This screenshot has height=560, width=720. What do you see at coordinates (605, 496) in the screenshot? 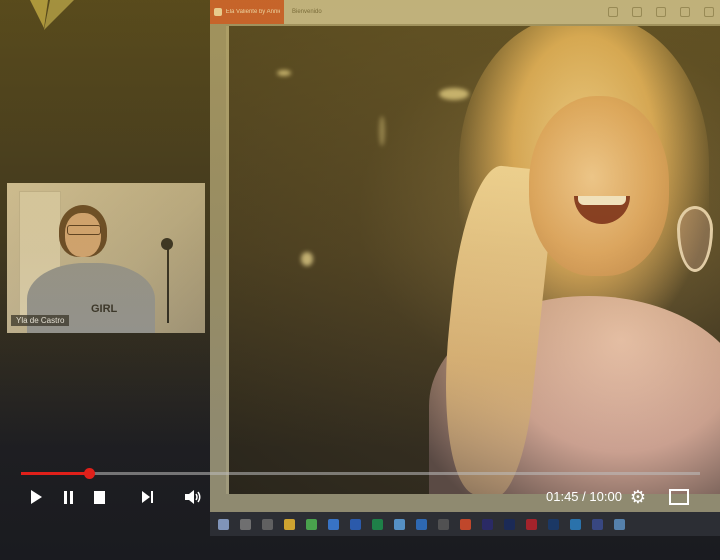
I see `duration: 10:00` at bounding box center [605, 496].